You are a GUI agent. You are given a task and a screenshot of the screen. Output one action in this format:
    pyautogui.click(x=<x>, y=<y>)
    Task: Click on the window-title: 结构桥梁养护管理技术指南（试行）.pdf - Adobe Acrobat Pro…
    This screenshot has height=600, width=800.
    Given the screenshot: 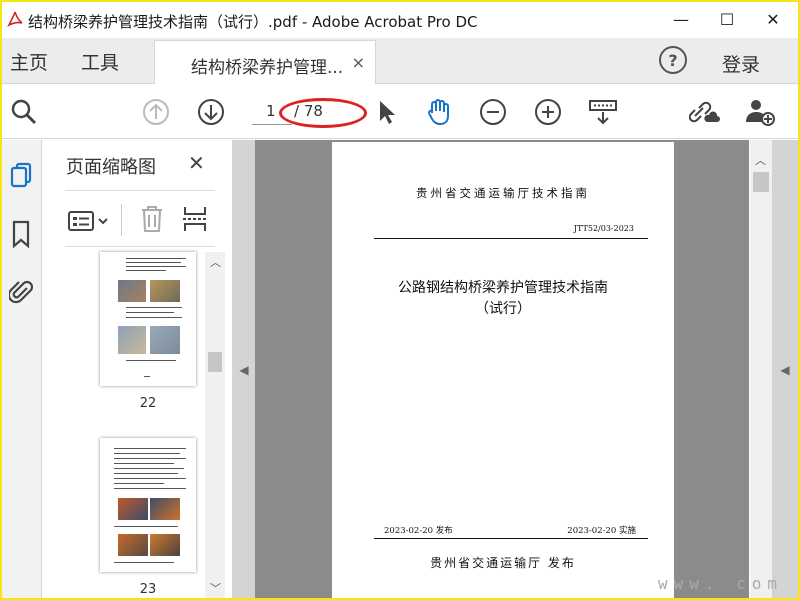 What is the action you would take?
    pyautogui.click(x=253, y=22)
    